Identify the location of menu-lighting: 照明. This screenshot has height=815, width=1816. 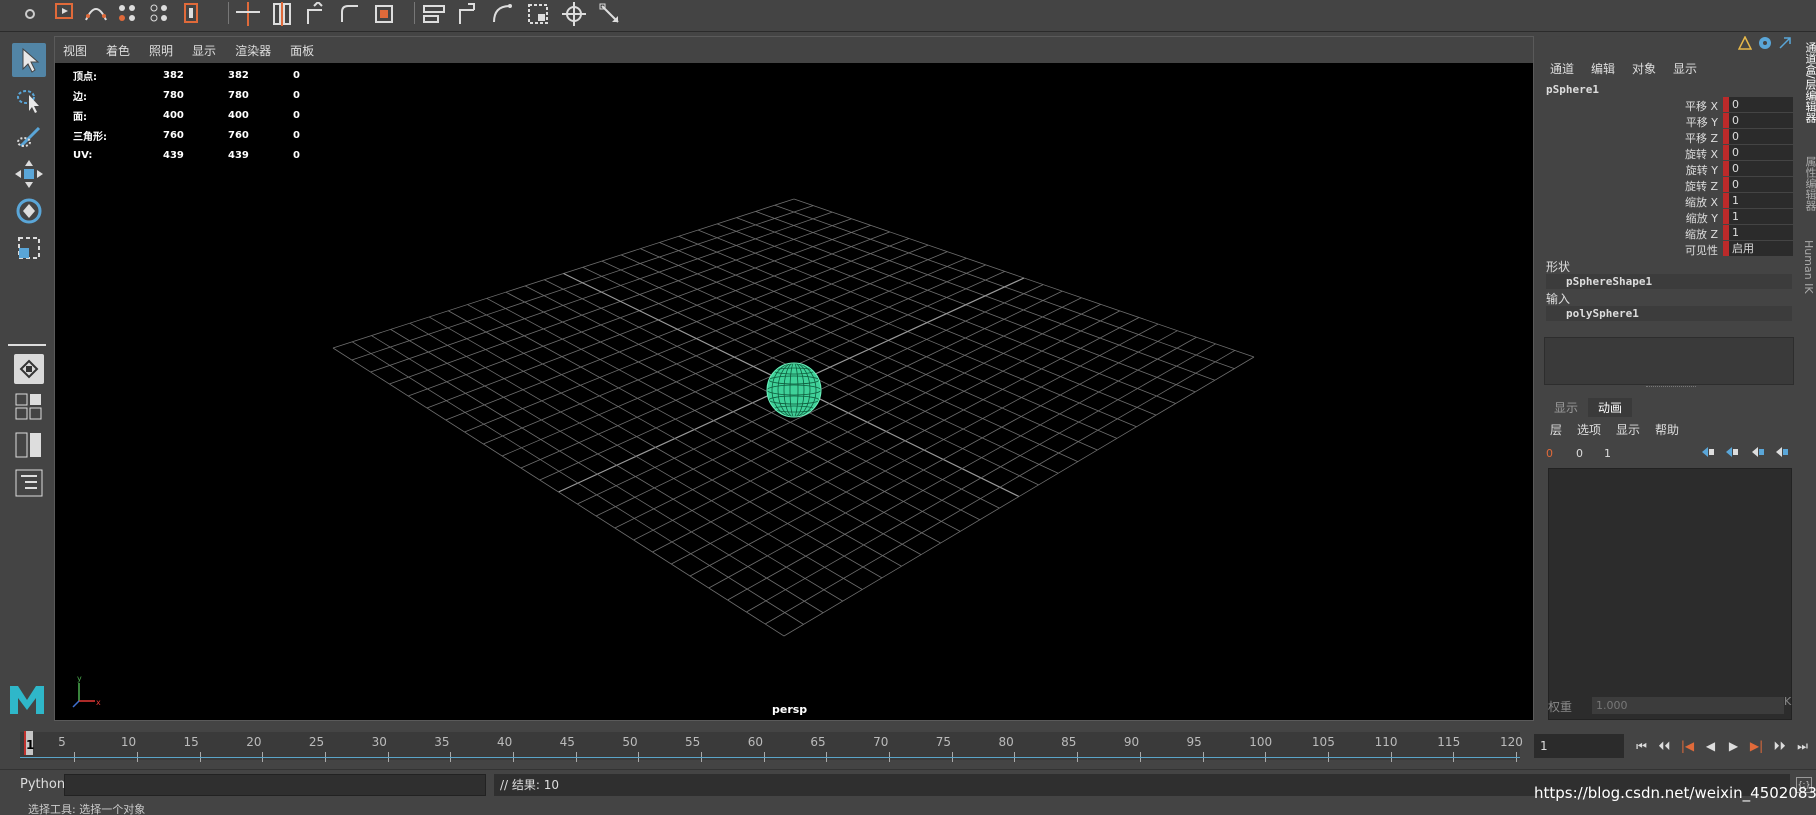
(161, 50).